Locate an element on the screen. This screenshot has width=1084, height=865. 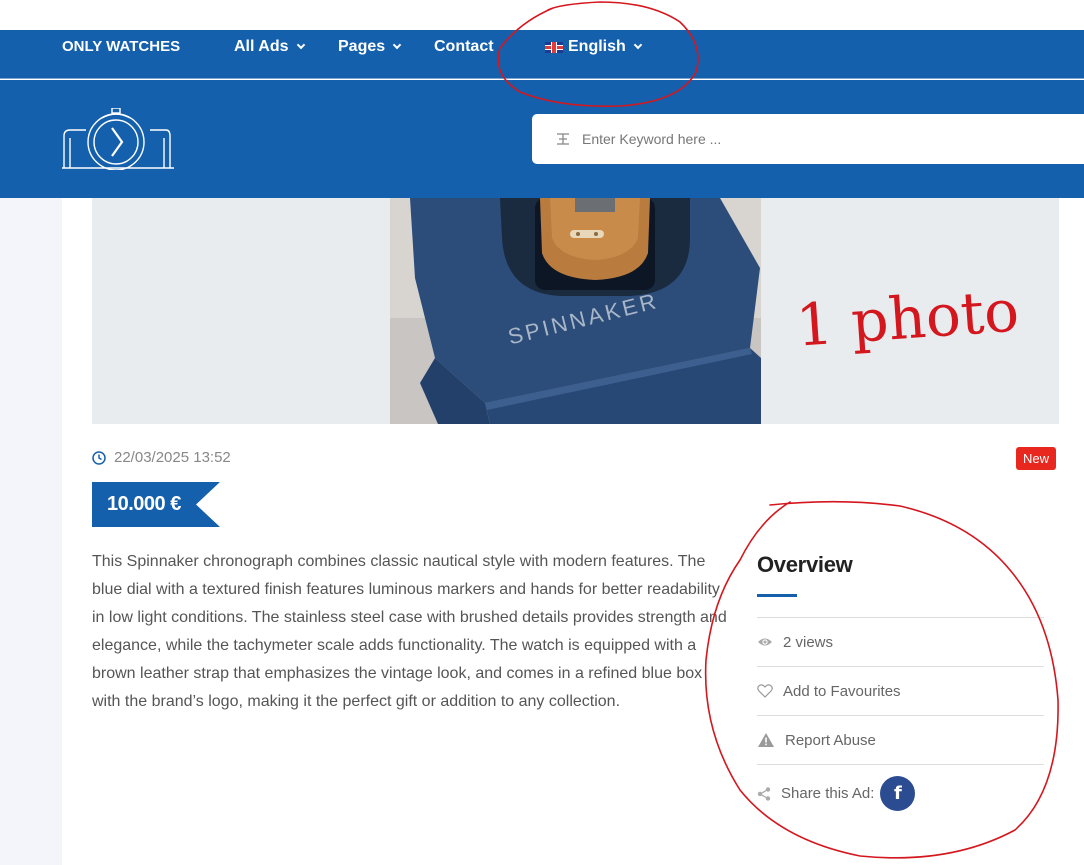
favourites-row: Add to Favourites is located at coordinates (900, 690).